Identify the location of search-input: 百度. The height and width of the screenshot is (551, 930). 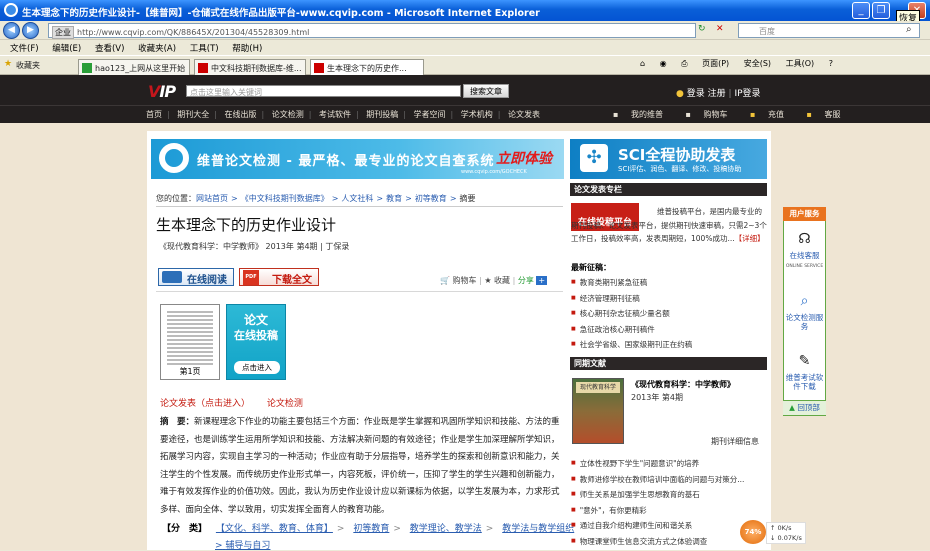
(829, 30).